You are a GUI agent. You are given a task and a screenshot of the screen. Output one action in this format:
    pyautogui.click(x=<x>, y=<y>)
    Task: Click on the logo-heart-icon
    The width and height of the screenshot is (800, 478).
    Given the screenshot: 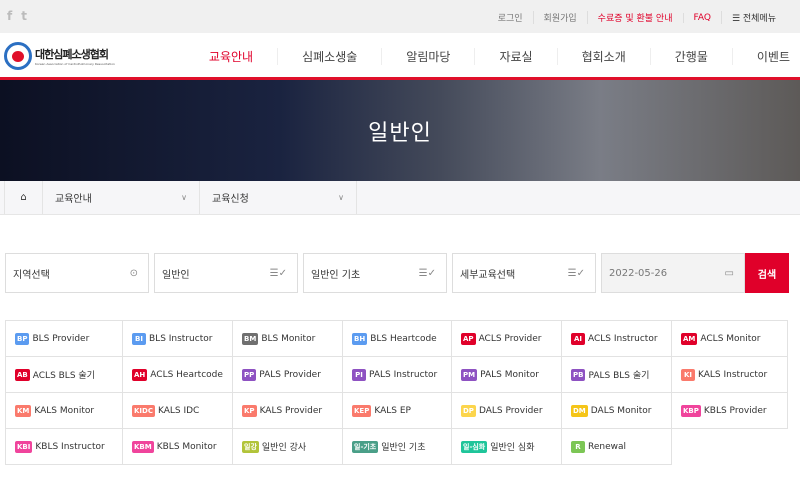 What is the action you would take?
    pyautogui.click(x=18, y=56)
    